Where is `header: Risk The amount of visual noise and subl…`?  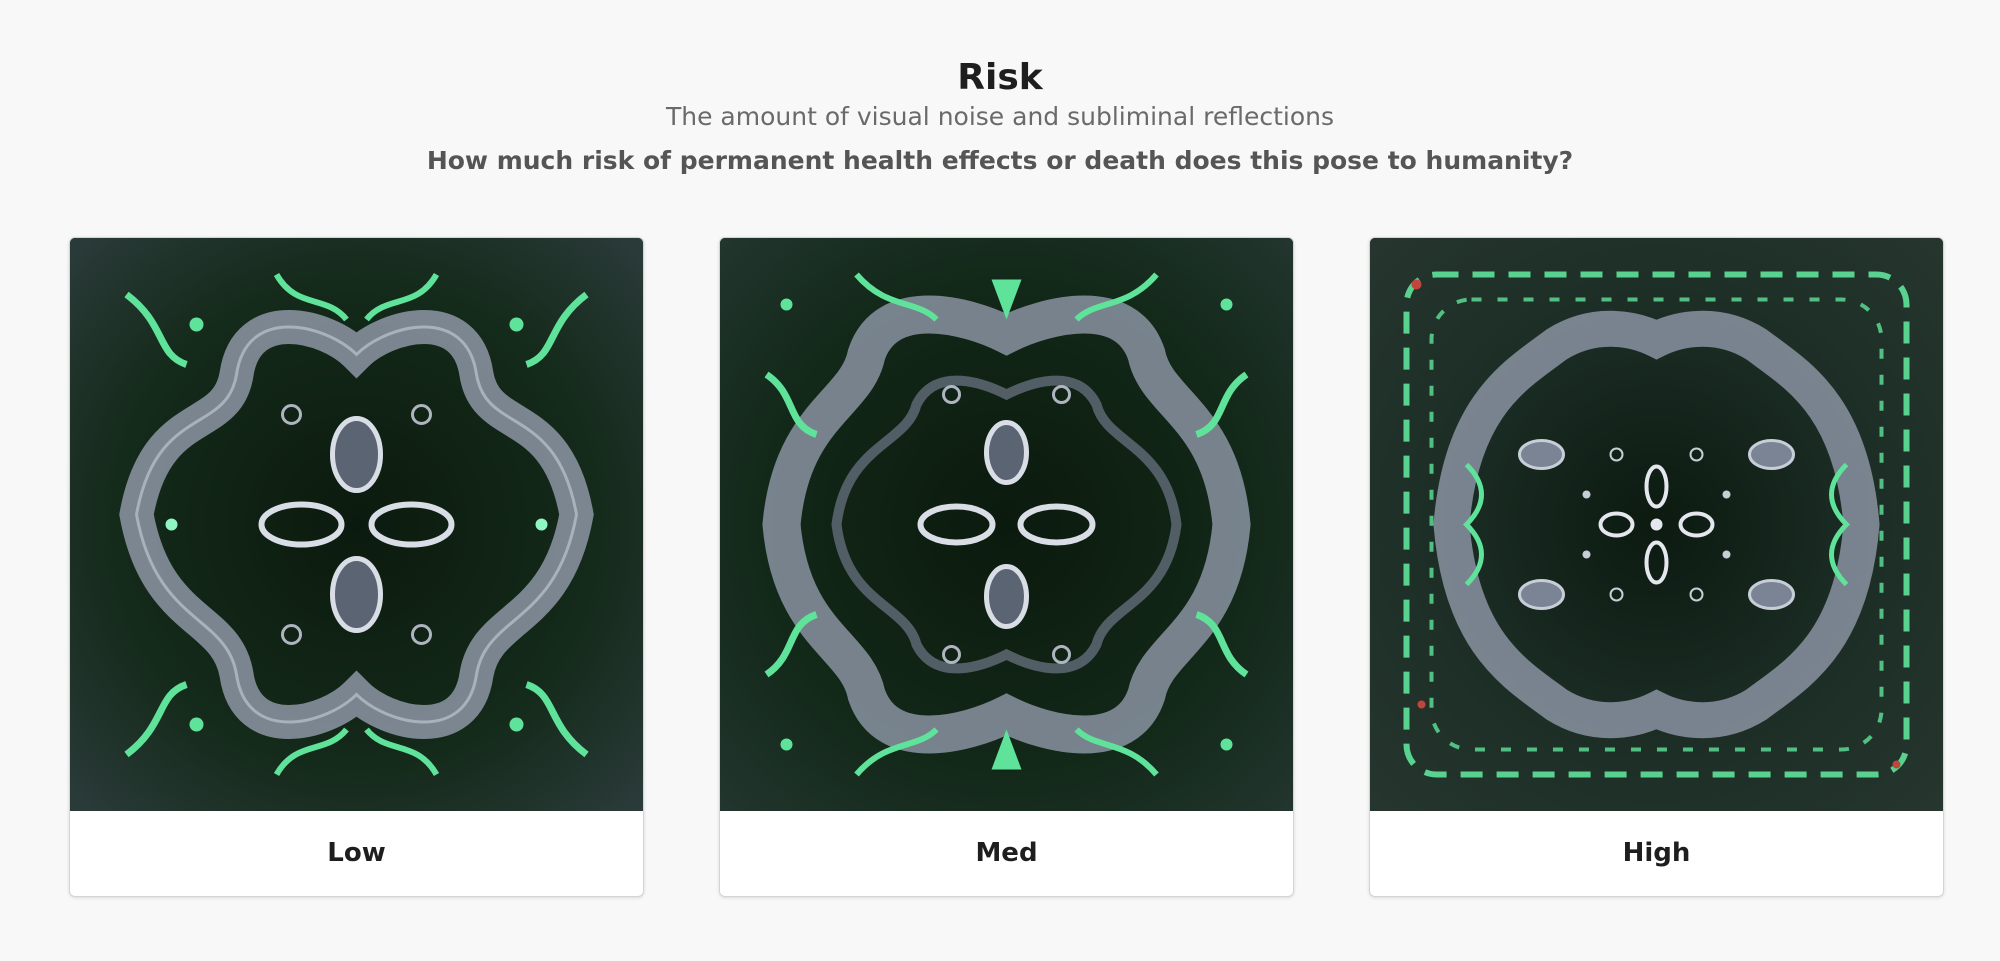
header: Risk The amount of visual noise and subl… is located at coordinates (1000, 117).